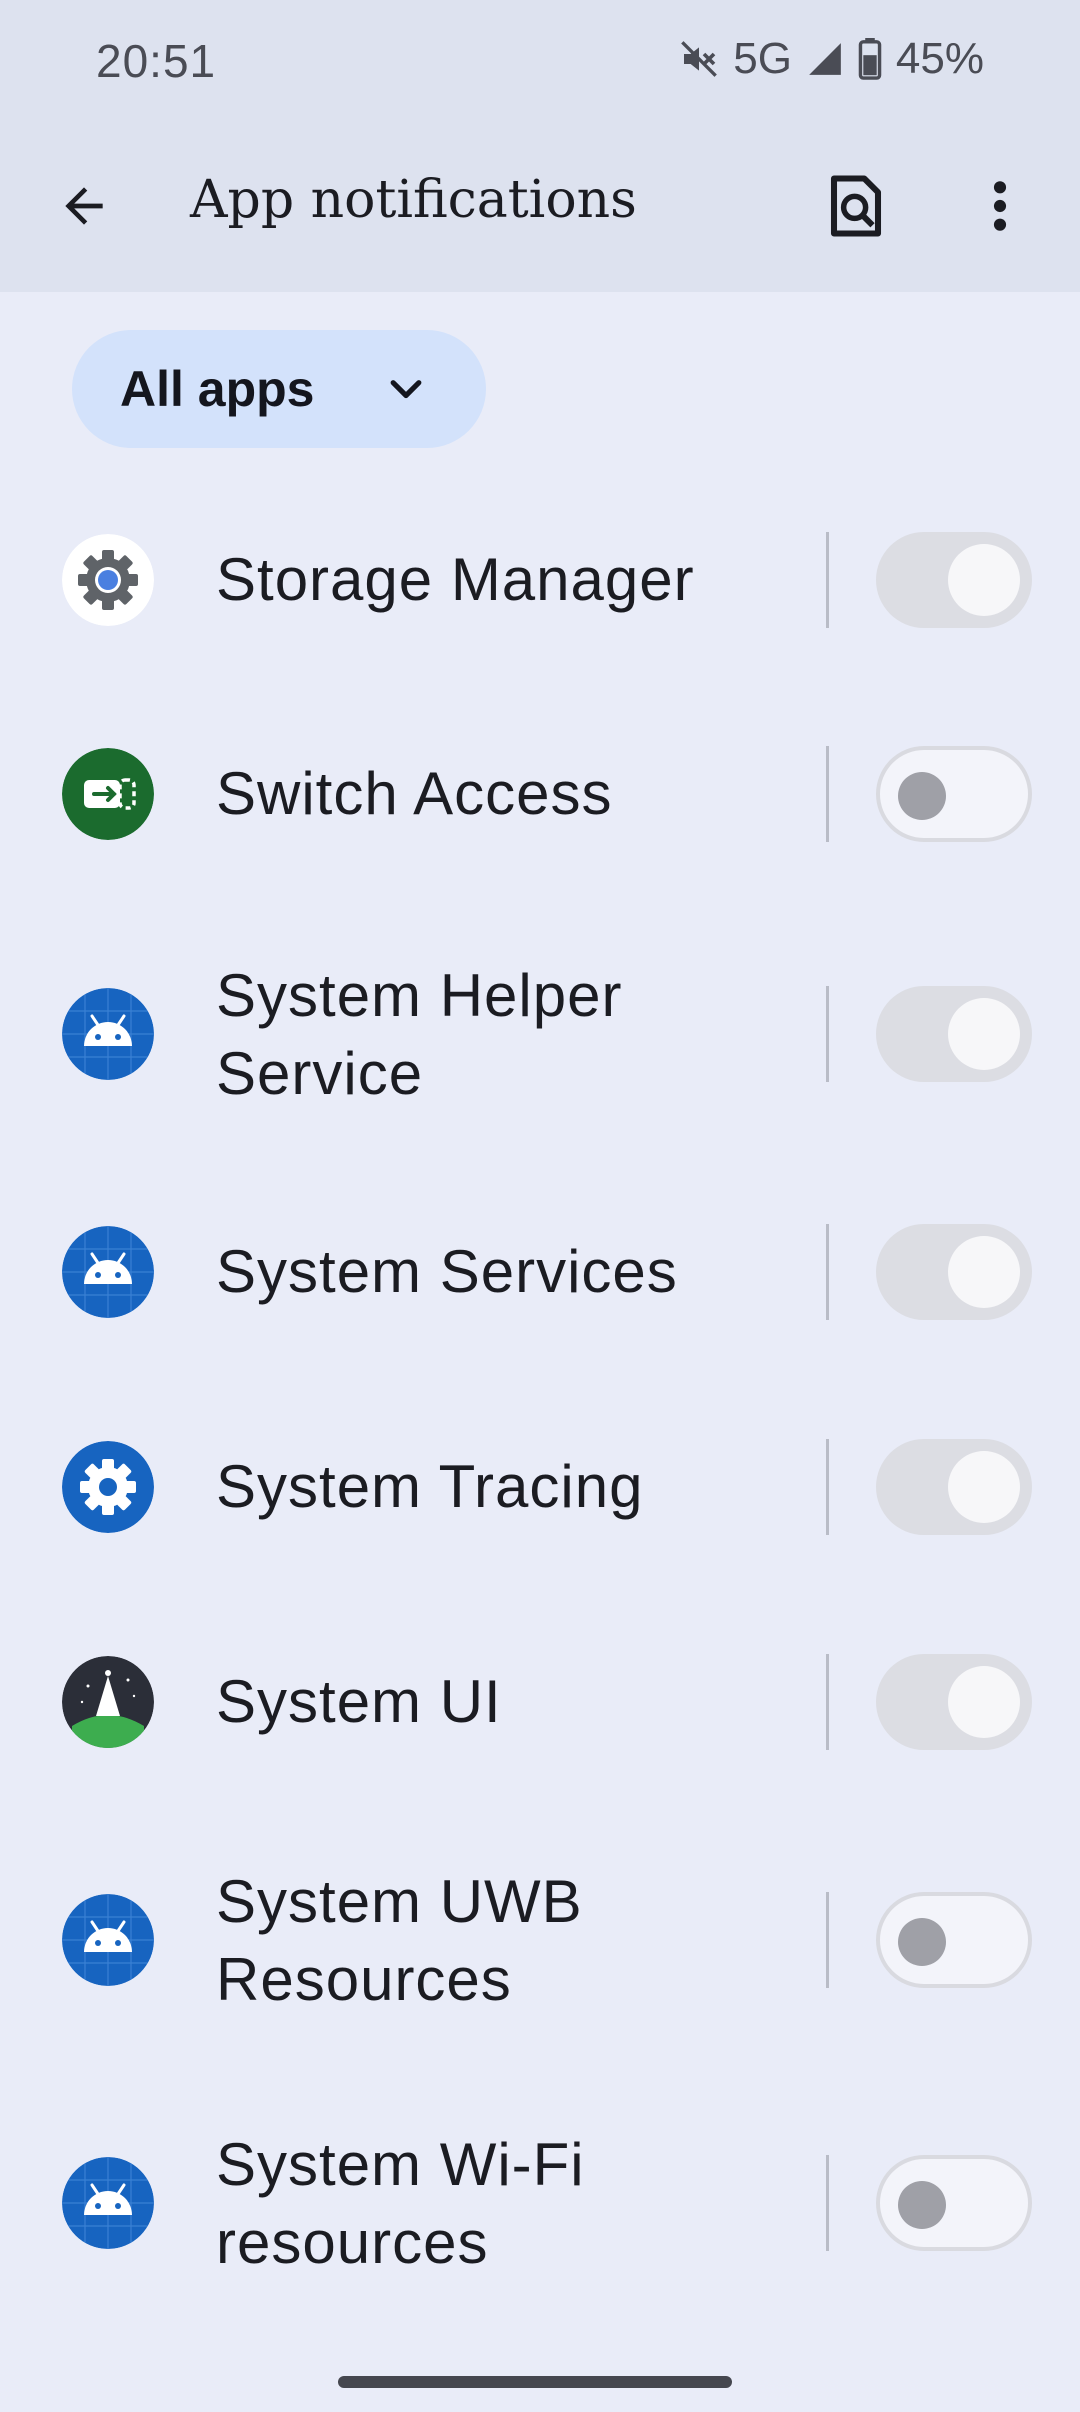 Image resolution: width=1080 pixels, height=2412 pixels. I want to click on app-name: System UWB Resources, so click(399, 1940).